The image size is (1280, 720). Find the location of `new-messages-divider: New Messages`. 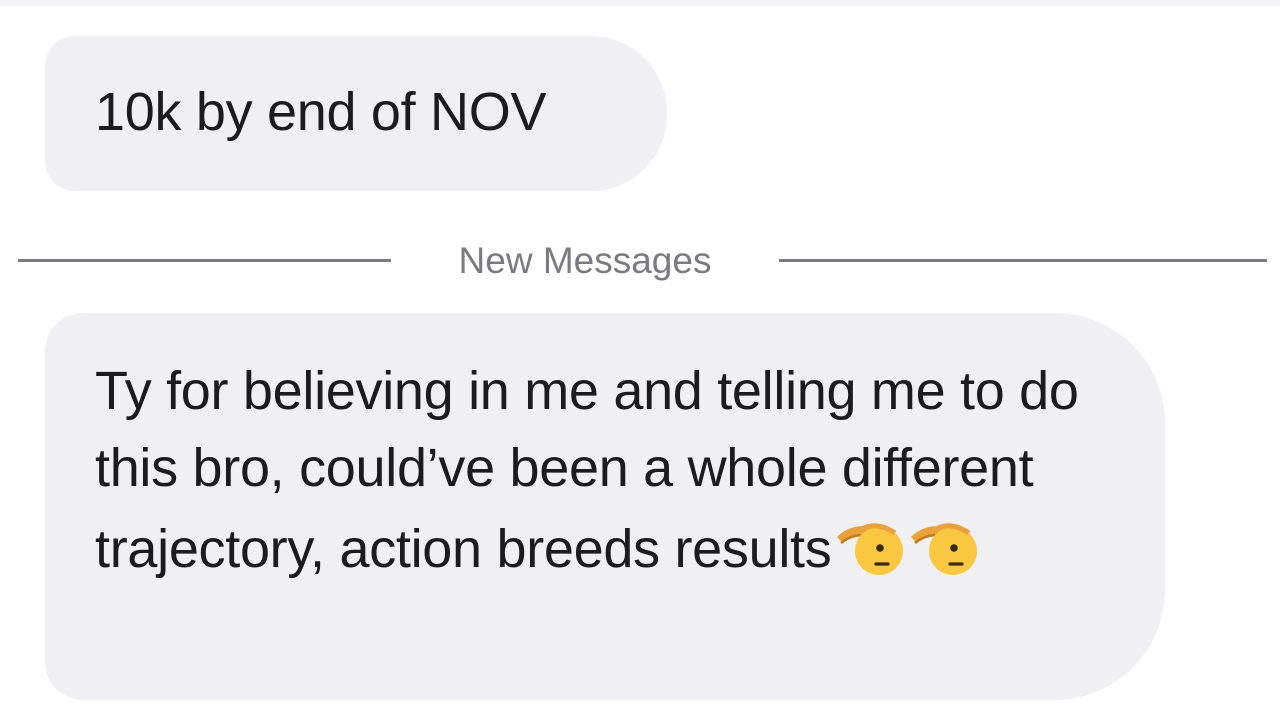

new-messages-divider: New Messages is located at coordinates (640, 261).